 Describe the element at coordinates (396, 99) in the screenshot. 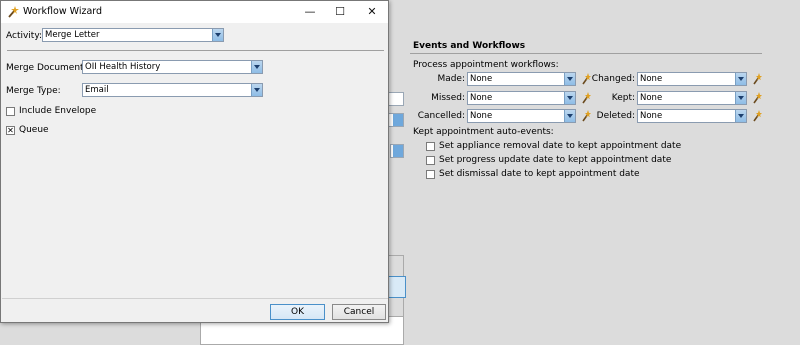

I see `background-input-fragment` at that location.